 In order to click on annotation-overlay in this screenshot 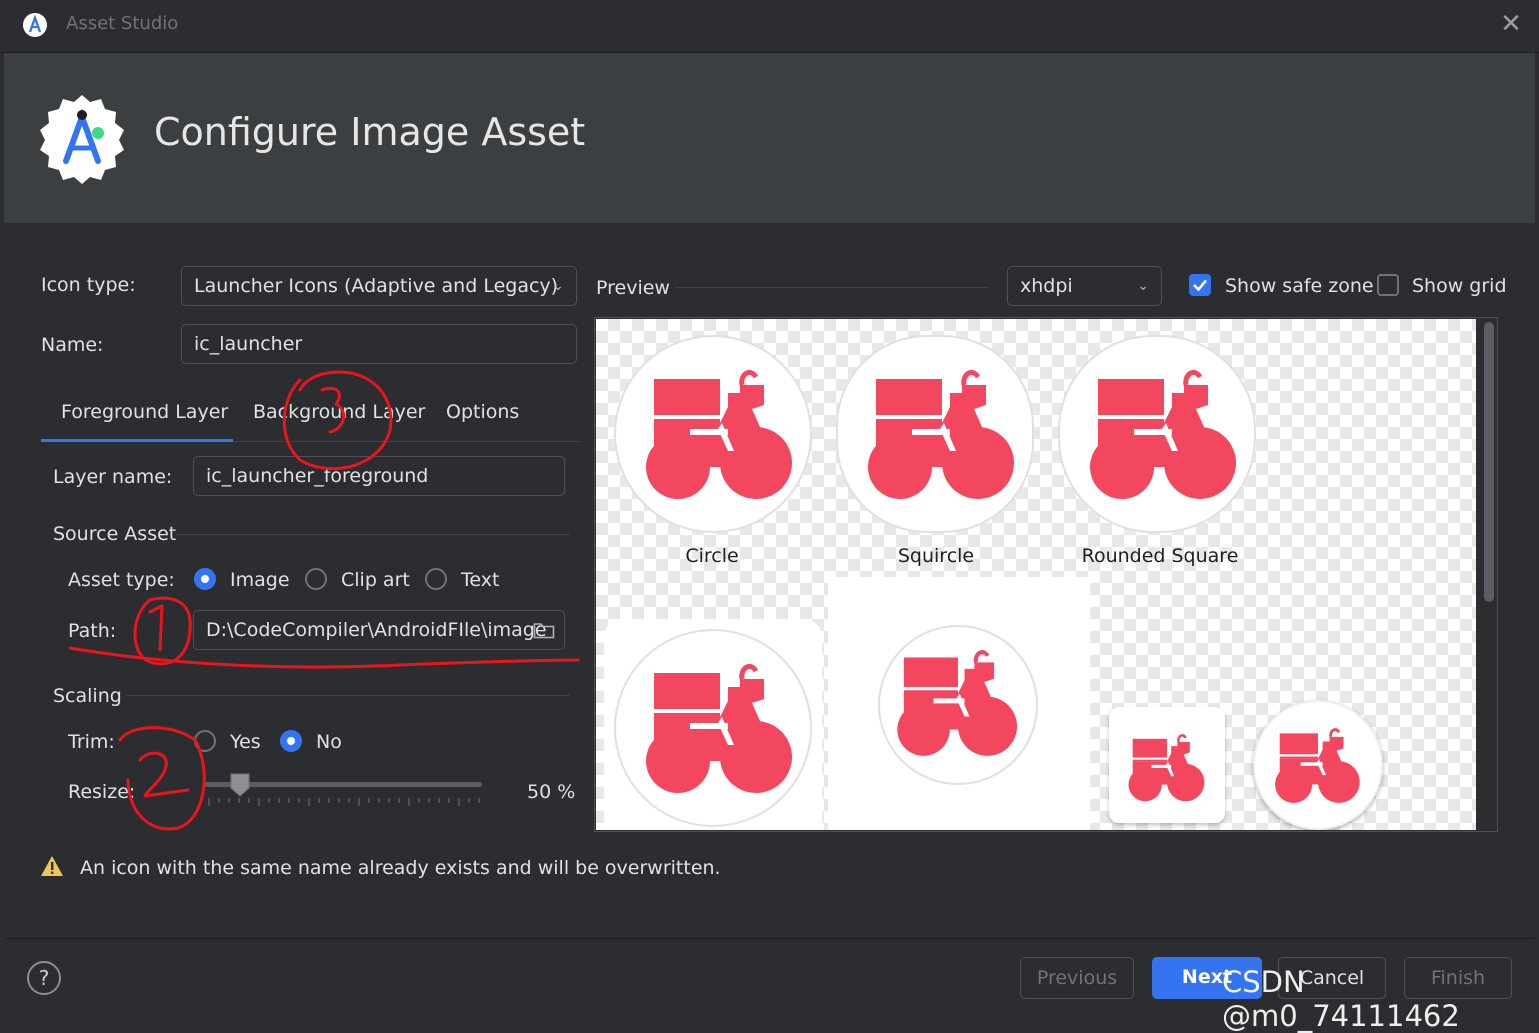, I will do `click(324, 600)`.